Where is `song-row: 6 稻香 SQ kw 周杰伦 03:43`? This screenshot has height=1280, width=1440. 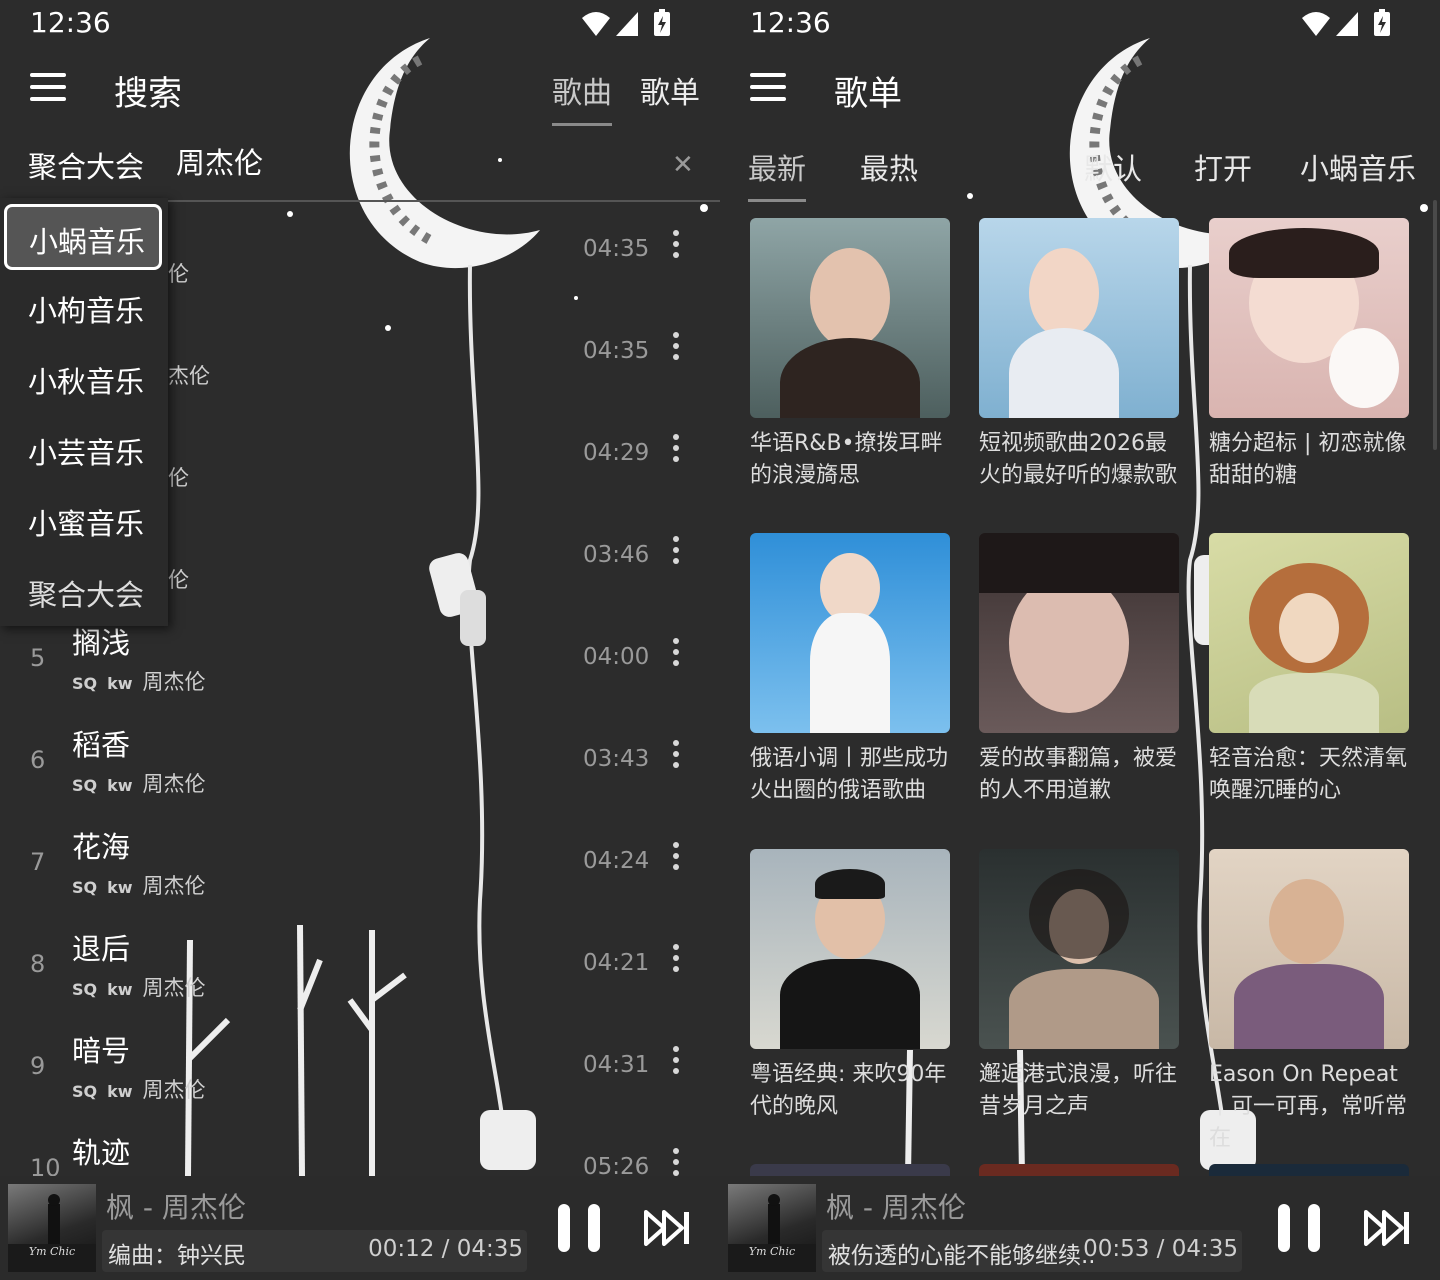 song-row: 6 稻香 SQ kw 周杰伦 03:43 is located at coordinates (360, 763).